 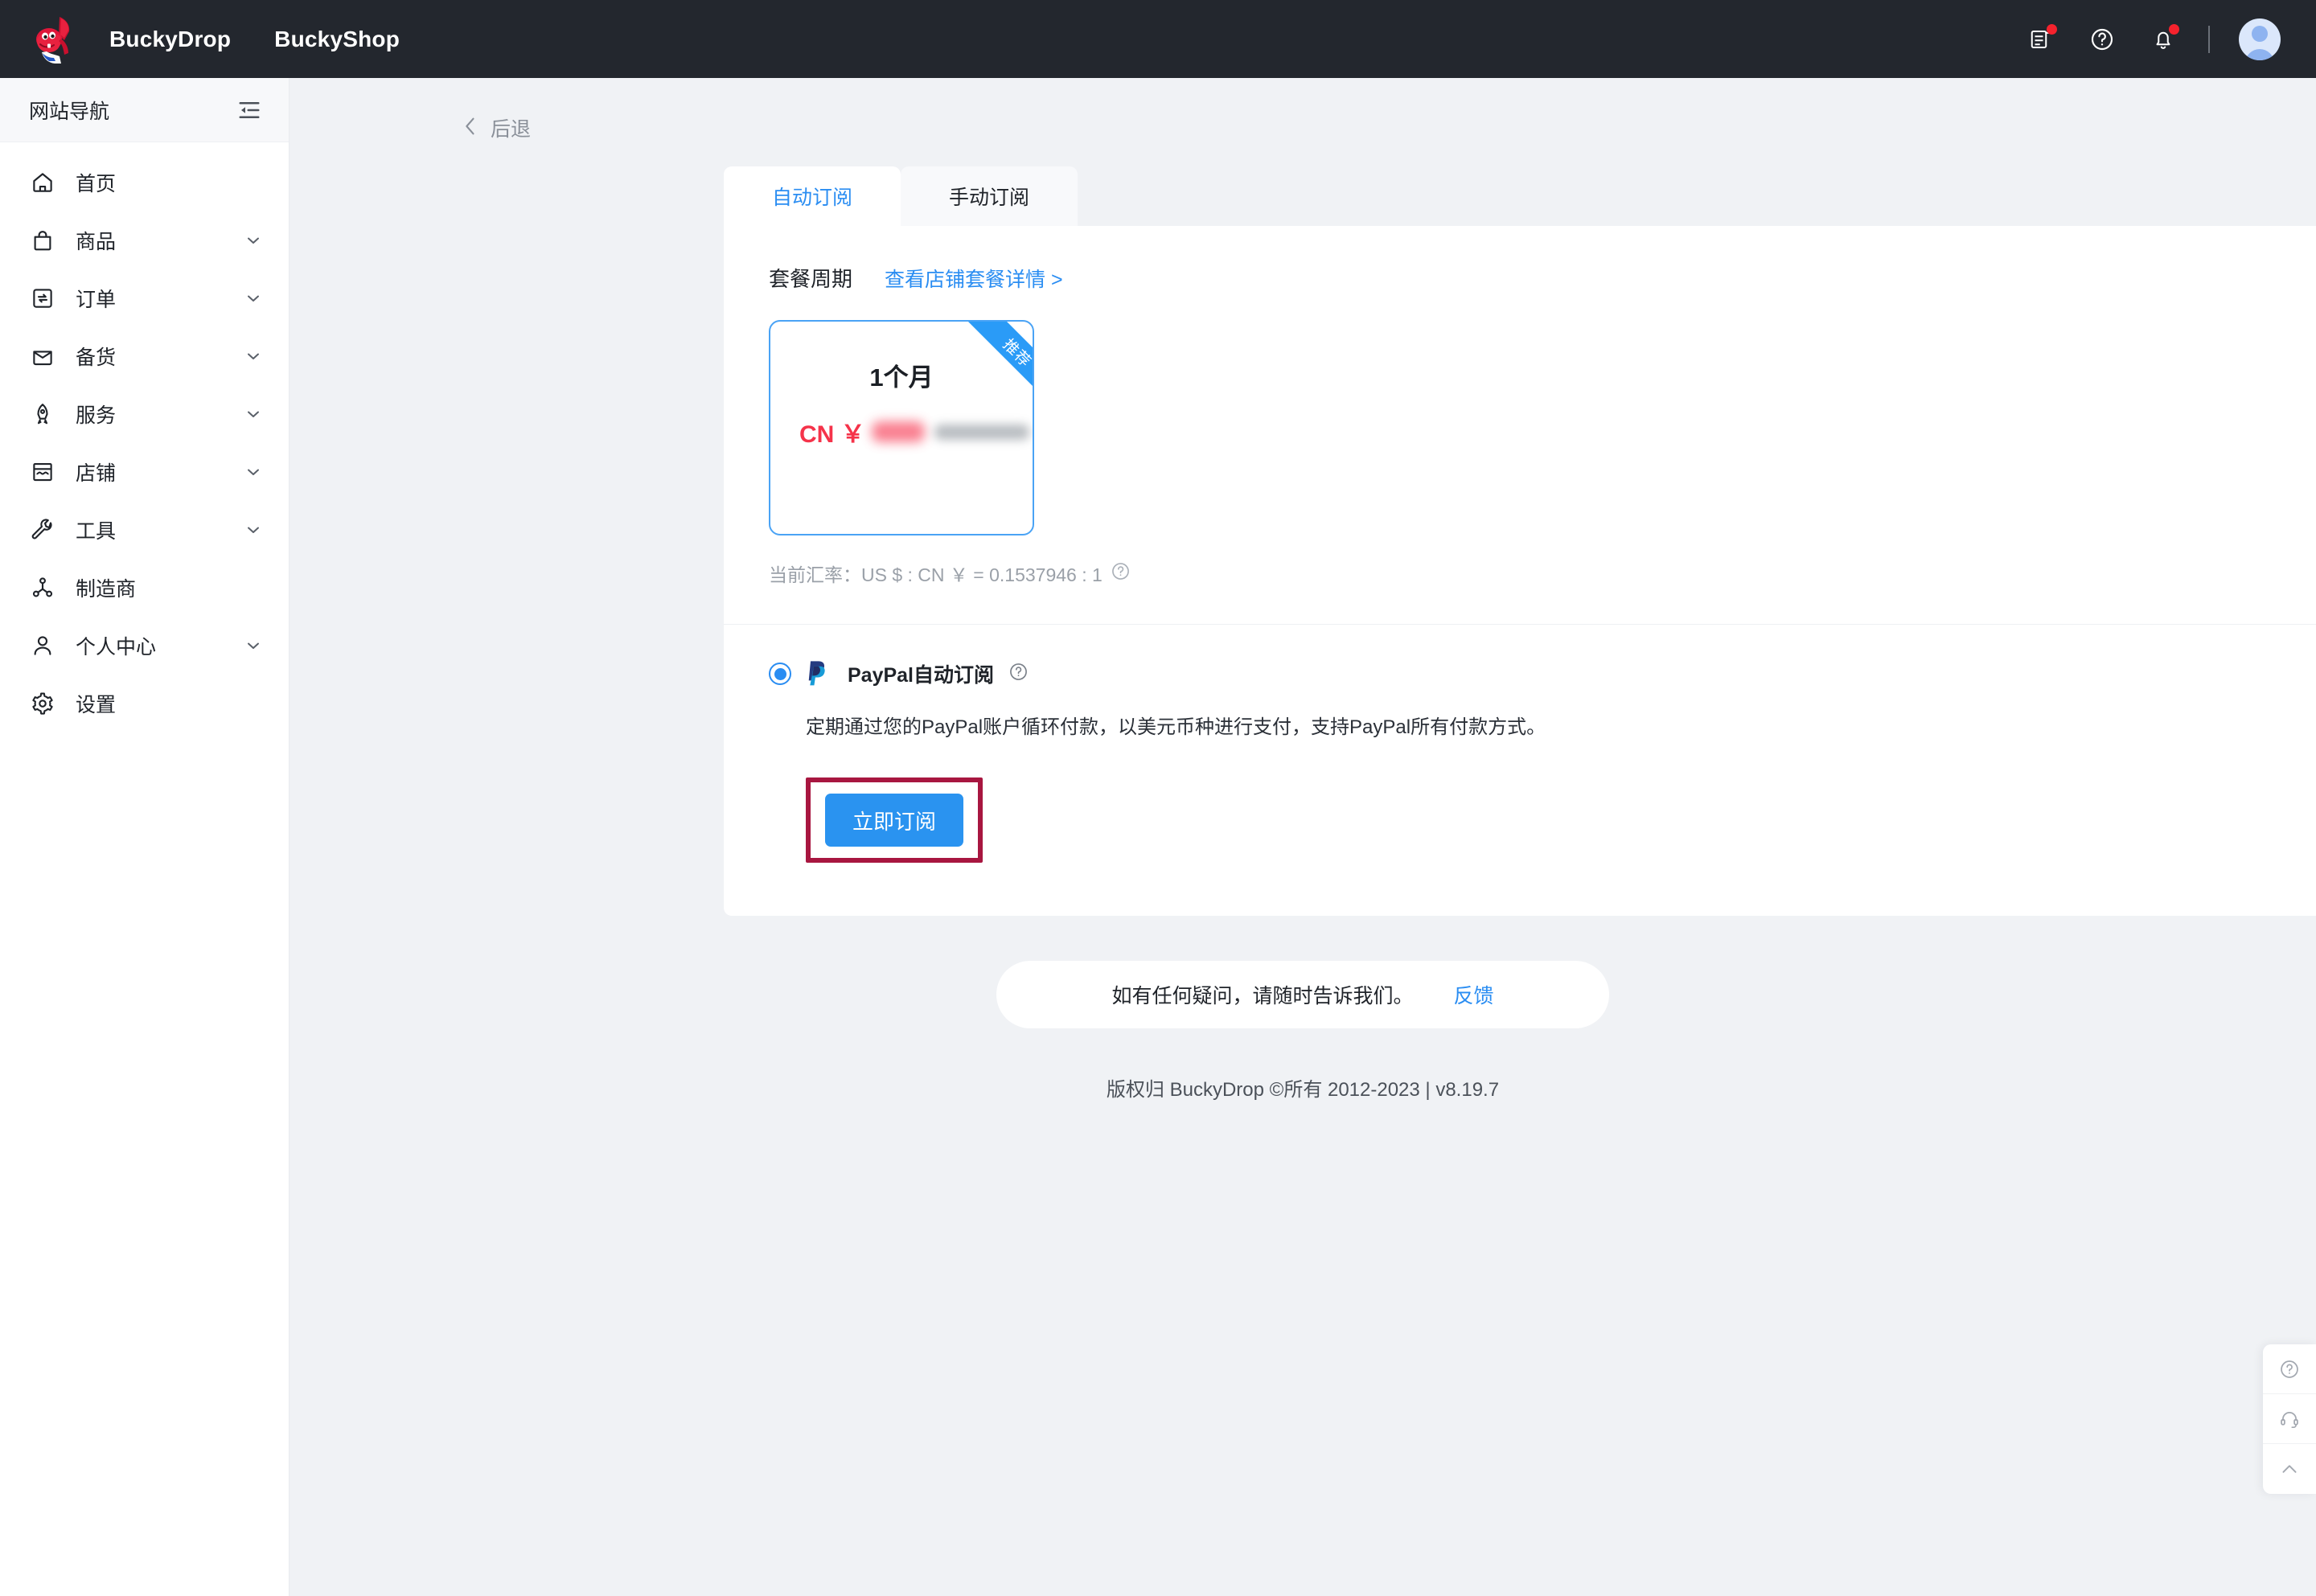 I want to click on sidebar-item-label: 制造商, so click(x=106, y=589).